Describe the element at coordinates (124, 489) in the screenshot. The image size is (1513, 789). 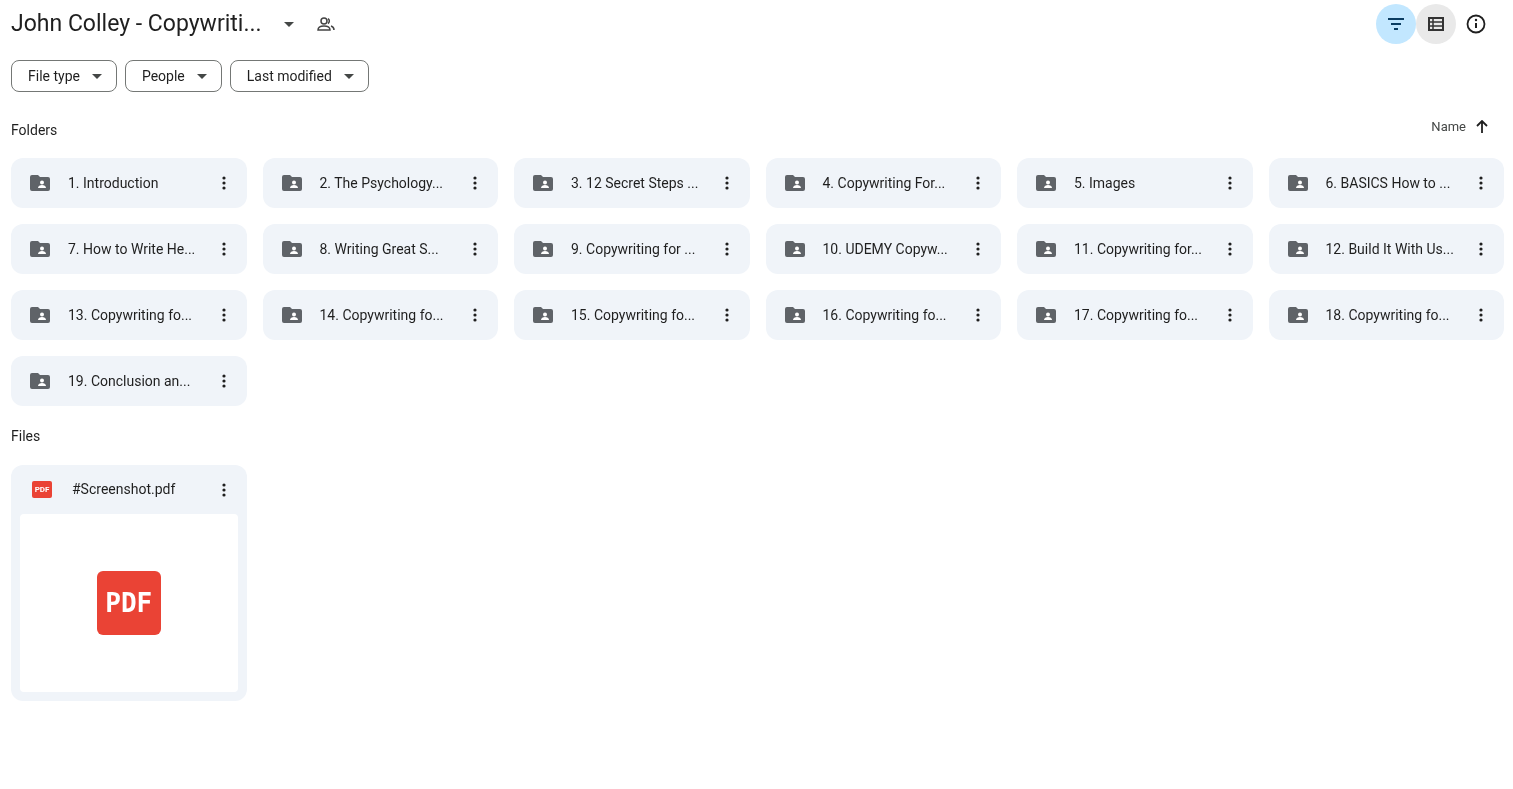
I see `file-name: #Screenshot.pdf` at that location.